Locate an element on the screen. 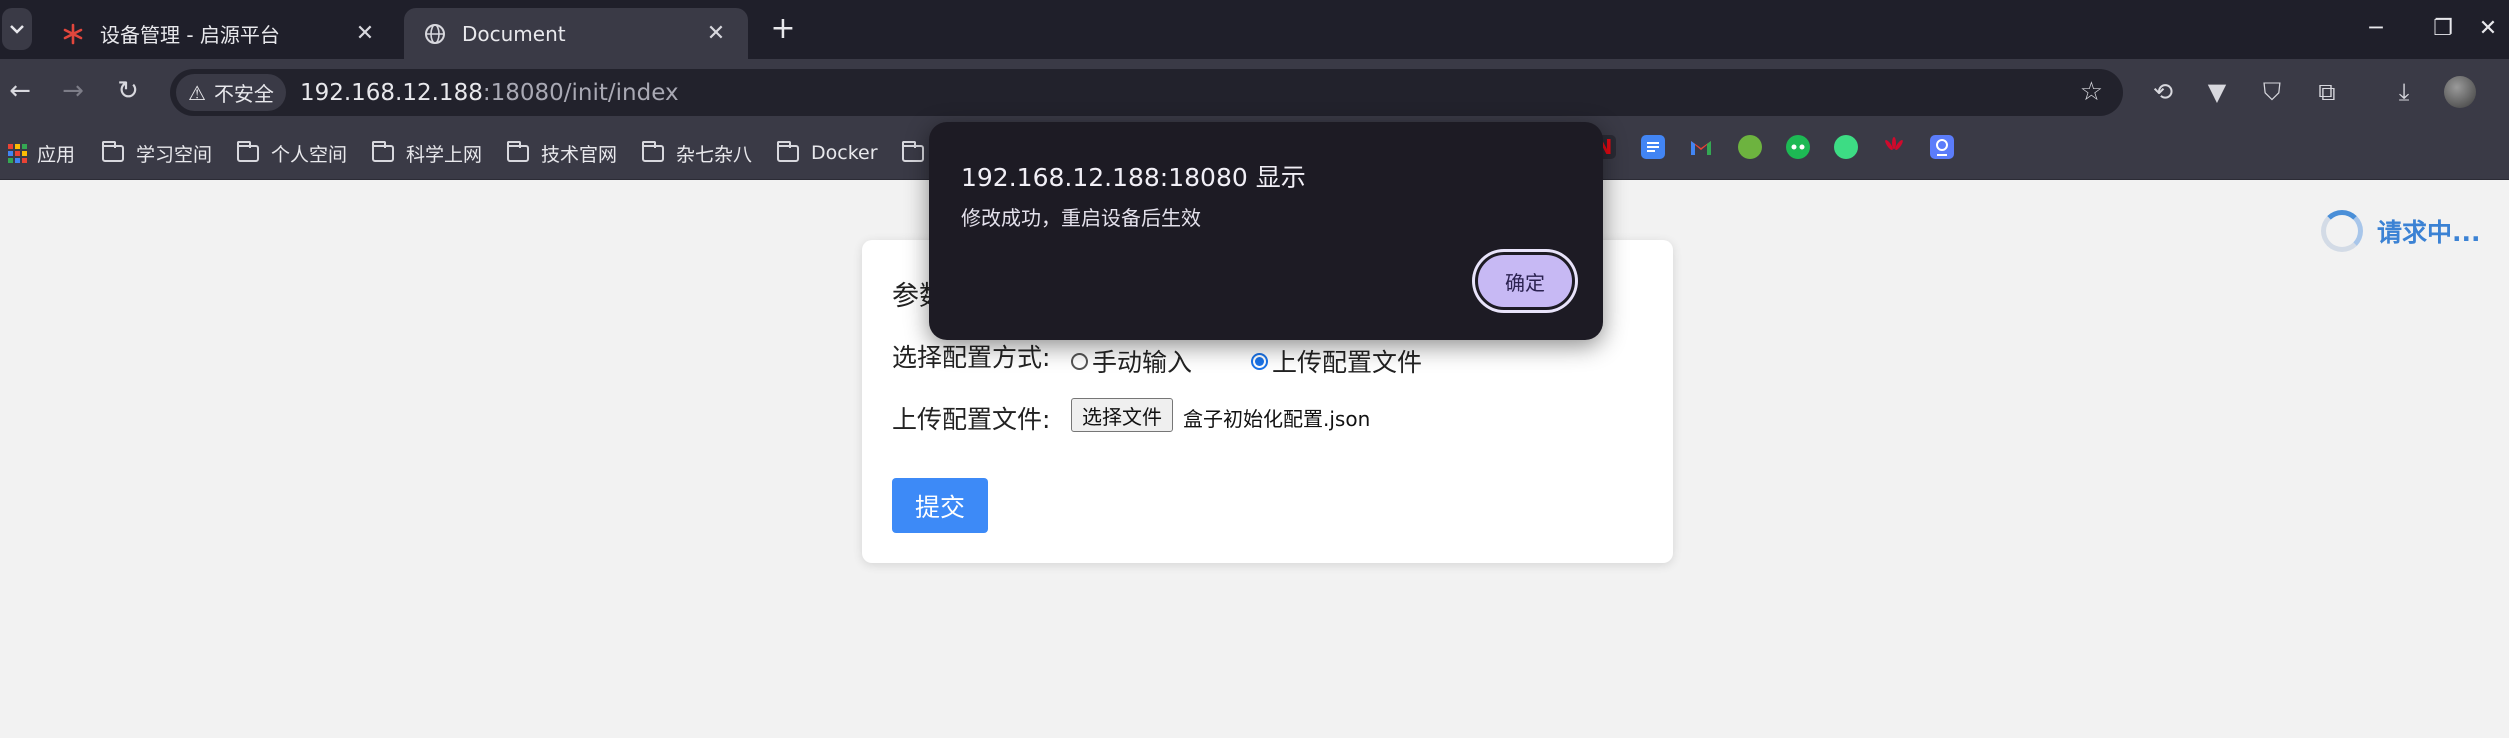 The width and height of the screenshot is (2509, 738). bookmark-apps: 应用 is located at coordinates (41, 153).